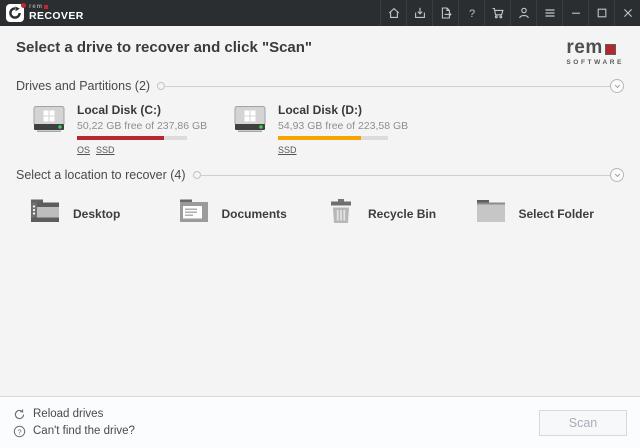 This screenshot has height=448, width=640. I want to click on drive-tag-os: OS, so click(84, 150).